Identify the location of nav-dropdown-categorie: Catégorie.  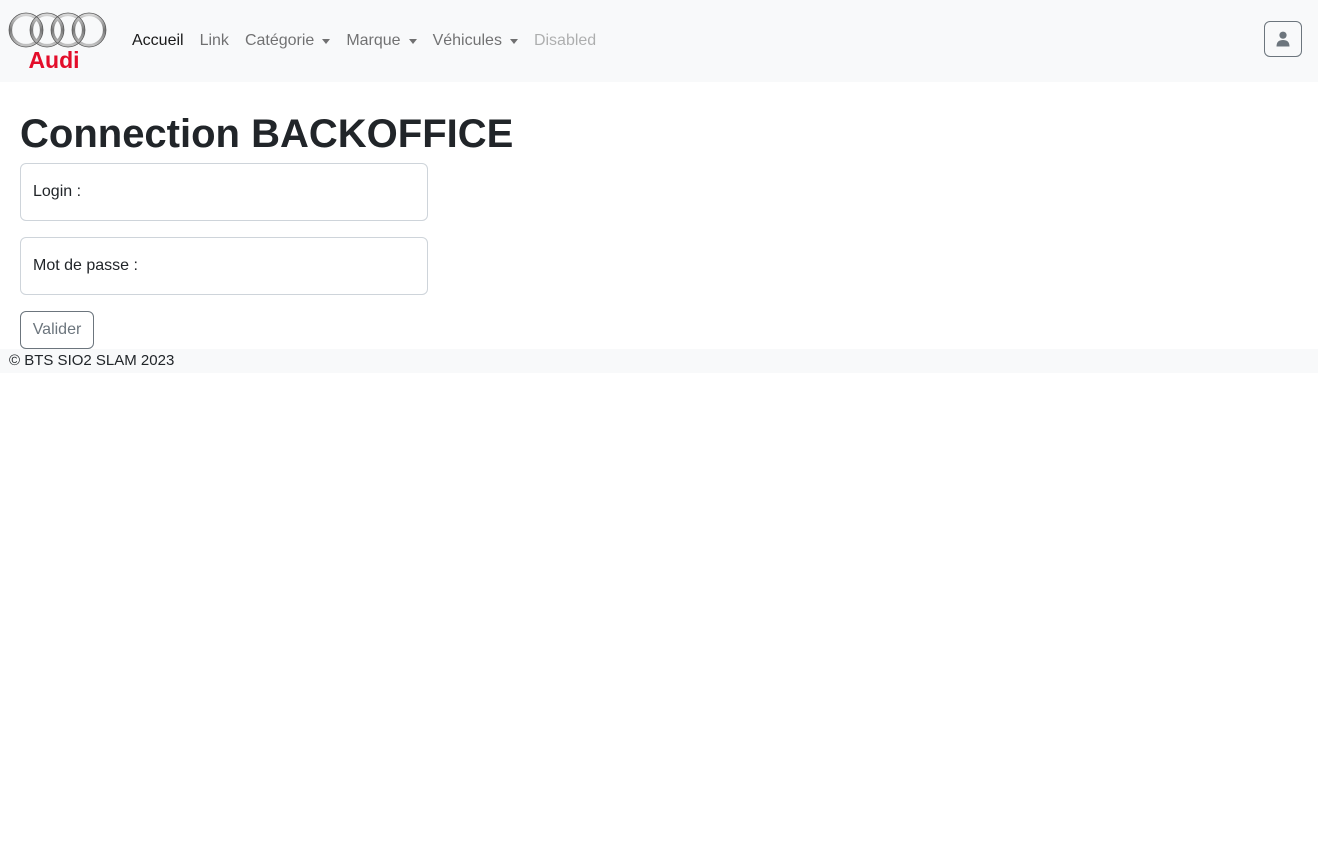
(287, 41).